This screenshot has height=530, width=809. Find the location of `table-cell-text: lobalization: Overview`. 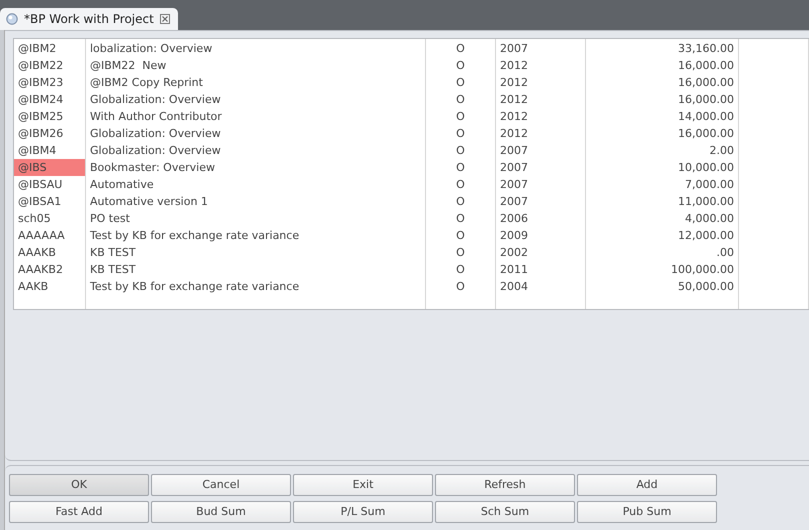

table-cell-text: lobalization: Overview is located at coordinates (151, 49).